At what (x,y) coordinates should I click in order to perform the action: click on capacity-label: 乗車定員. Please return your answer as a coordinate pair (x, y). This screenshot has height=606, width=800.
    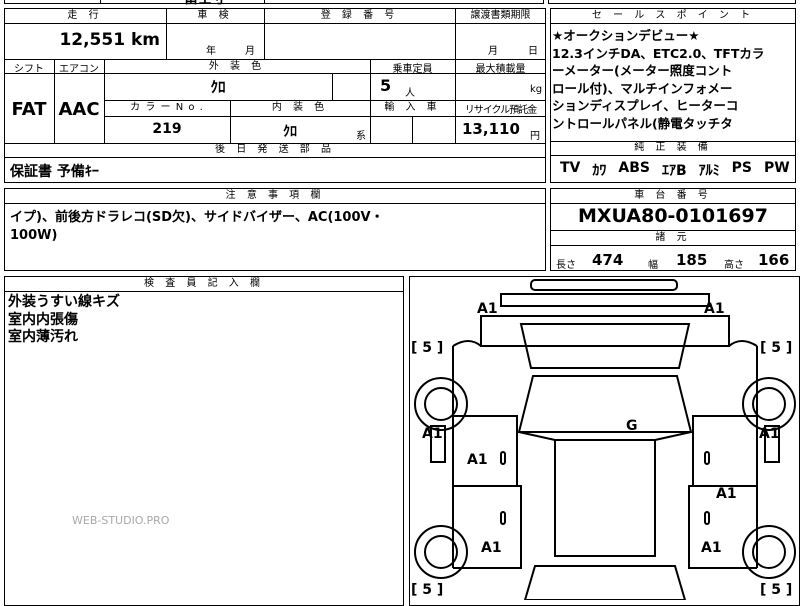
    Looking at the image, I should click on (412, 69).